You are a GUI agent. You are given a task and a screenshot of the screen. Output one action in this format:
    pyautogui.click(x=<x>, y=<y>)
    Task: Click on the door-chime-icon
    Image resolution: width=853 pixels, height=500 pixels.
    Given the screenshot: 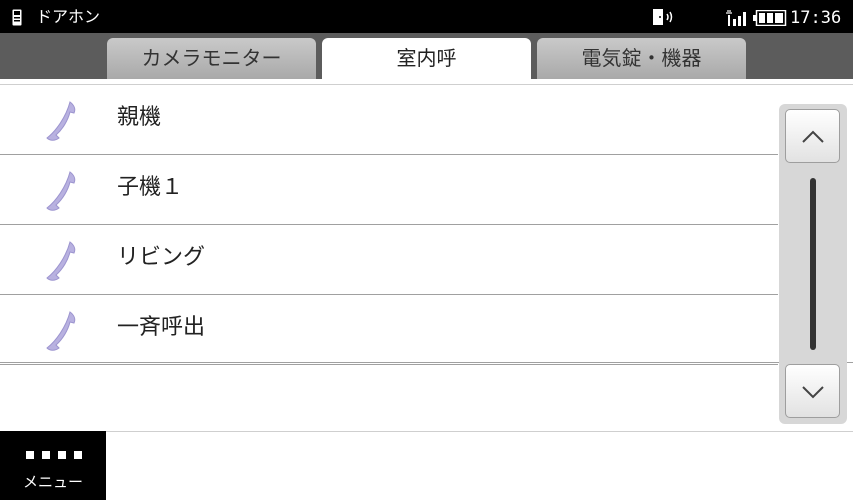 What is the action you would take?
    pyautogui.click(x=663, y=17)
    